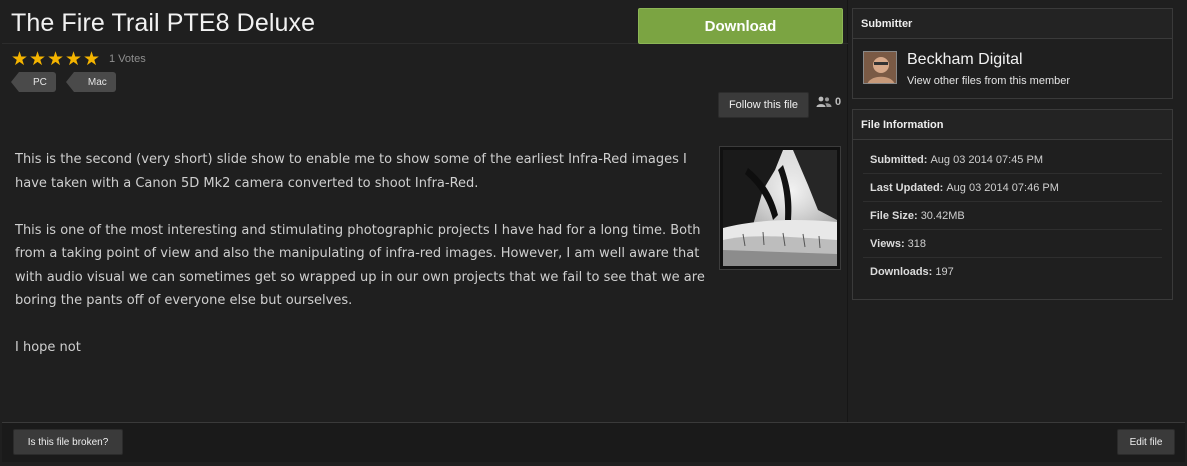 The image size is (1187, 466). What do you see at coordinates (1012, 244) in the screenshot?
I see `info-row-views: Views: 318` at bounding box center [1012, 244].